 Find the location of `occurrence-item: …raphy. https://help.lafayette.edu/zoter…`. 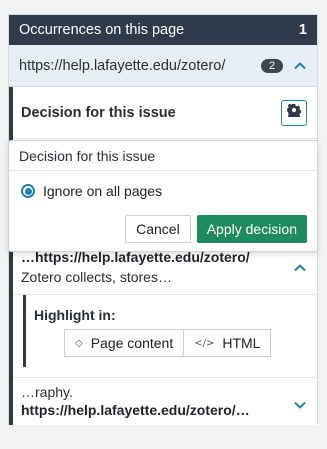

occurrence-item: …raphy. https://help.lafayette.edu/zoter… is located at coordinates (165, 401).